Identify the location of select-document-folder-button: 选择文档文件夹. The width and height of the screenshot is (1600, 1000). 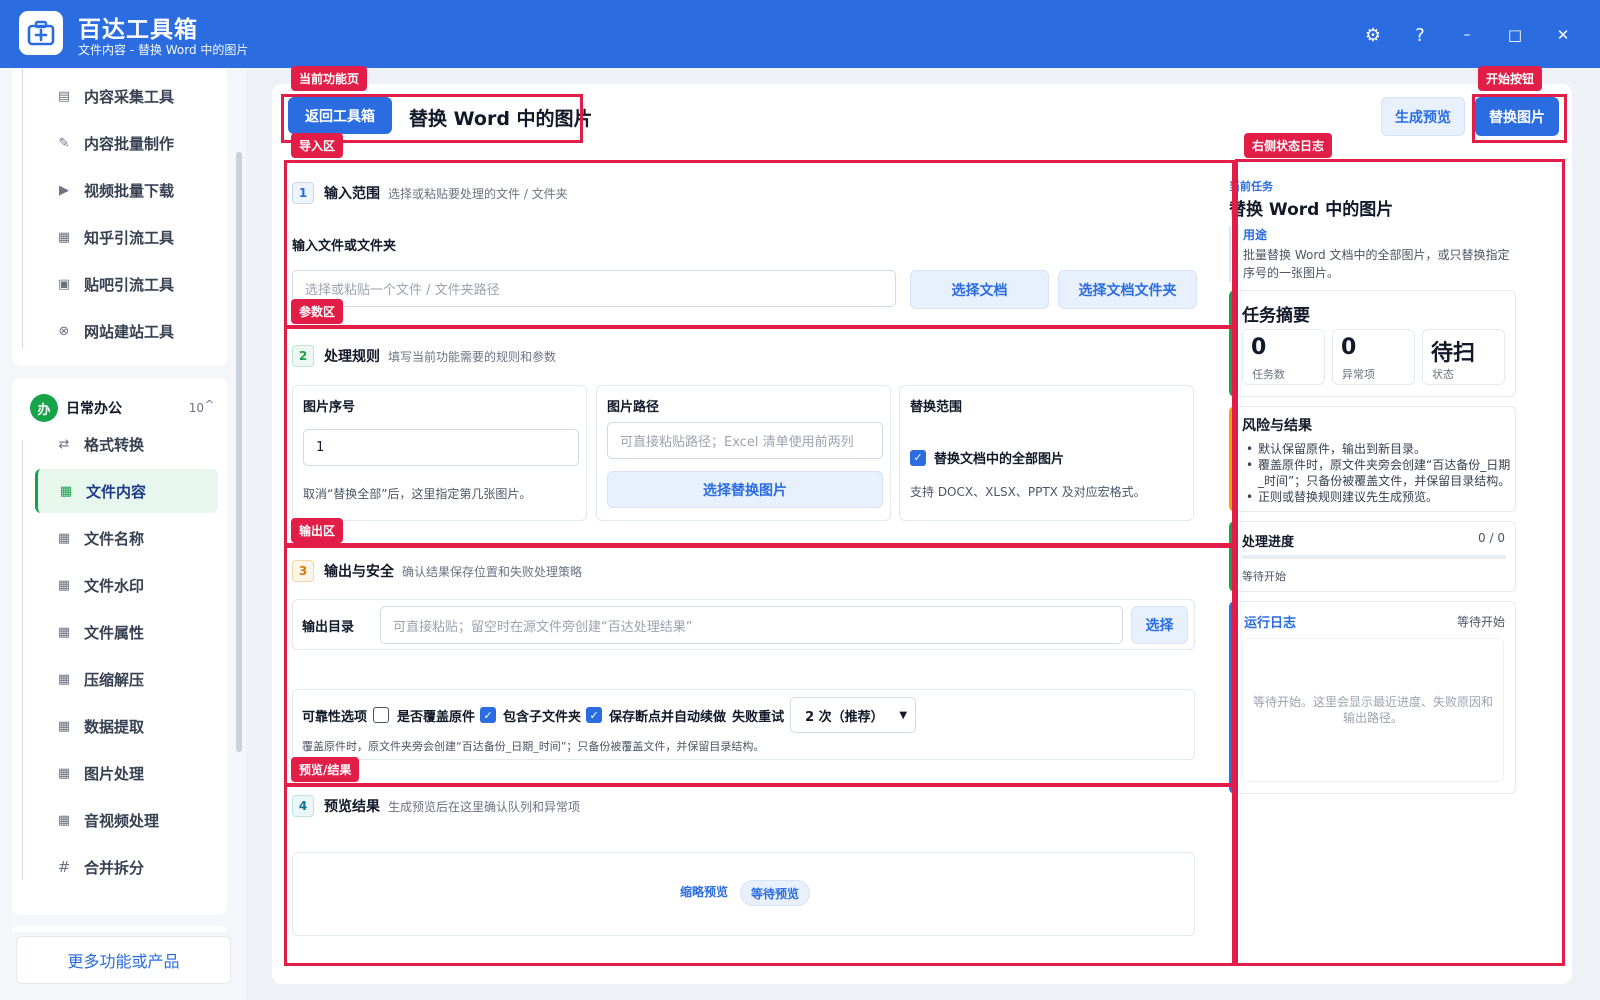
(1127, 289).